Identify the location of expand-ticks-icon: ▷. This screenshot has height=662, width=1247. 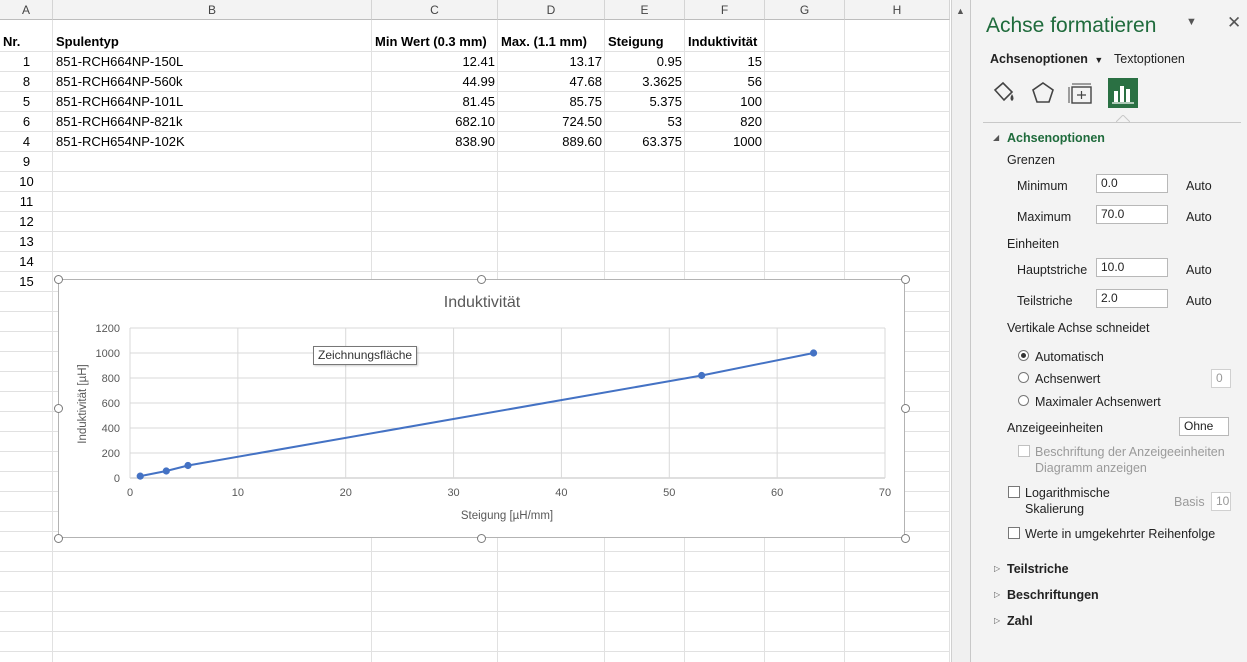
(997, 568).